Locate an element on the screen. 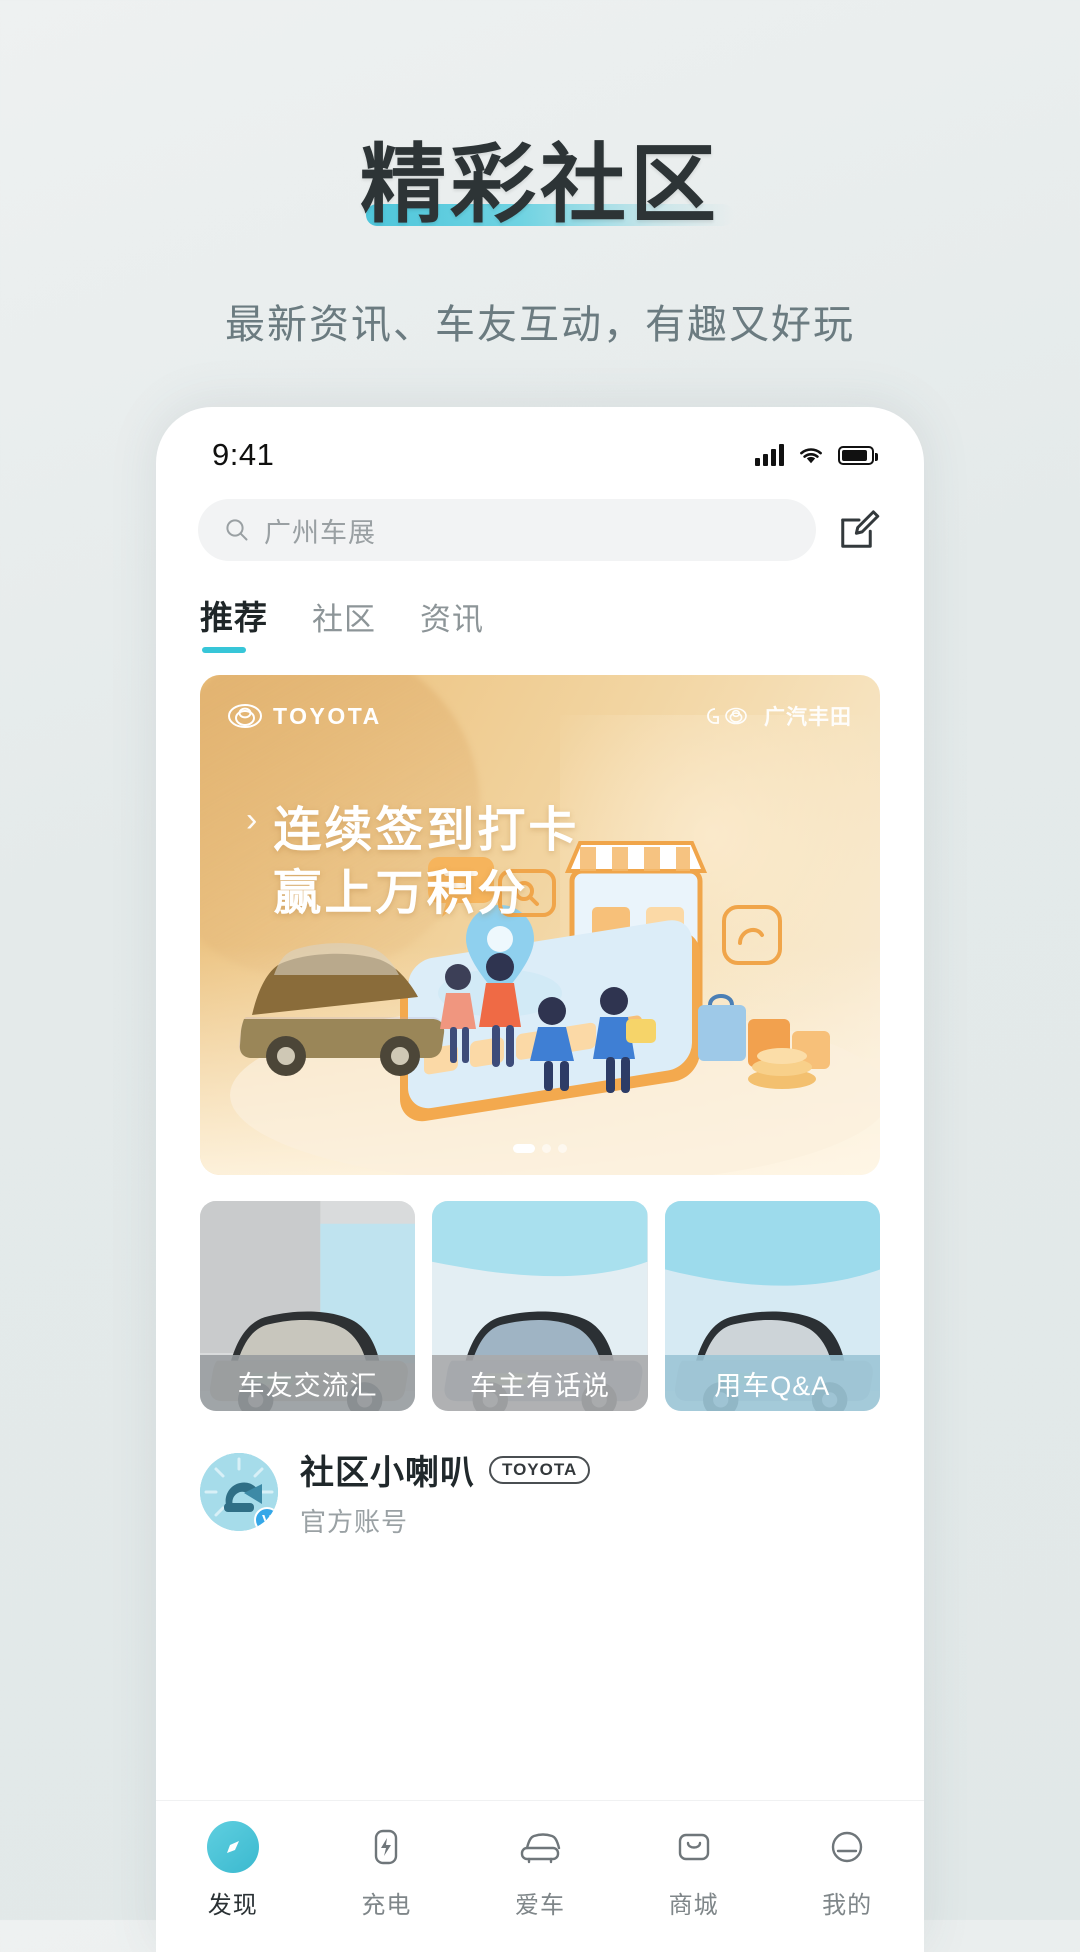 The width and height of the screenshot is (1080, 1952). nav-item-profile: 我的 is located at coordinates (847, 1870).